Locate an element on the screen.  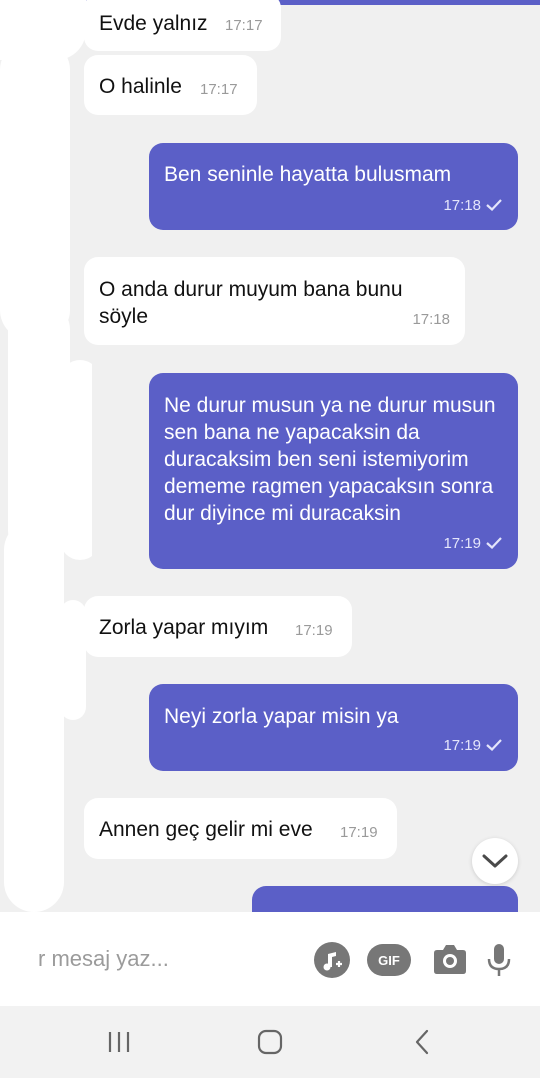
message-bubble-incoming: Zorla yapar mıyım 17:19 is located at coordinates (218, 626).